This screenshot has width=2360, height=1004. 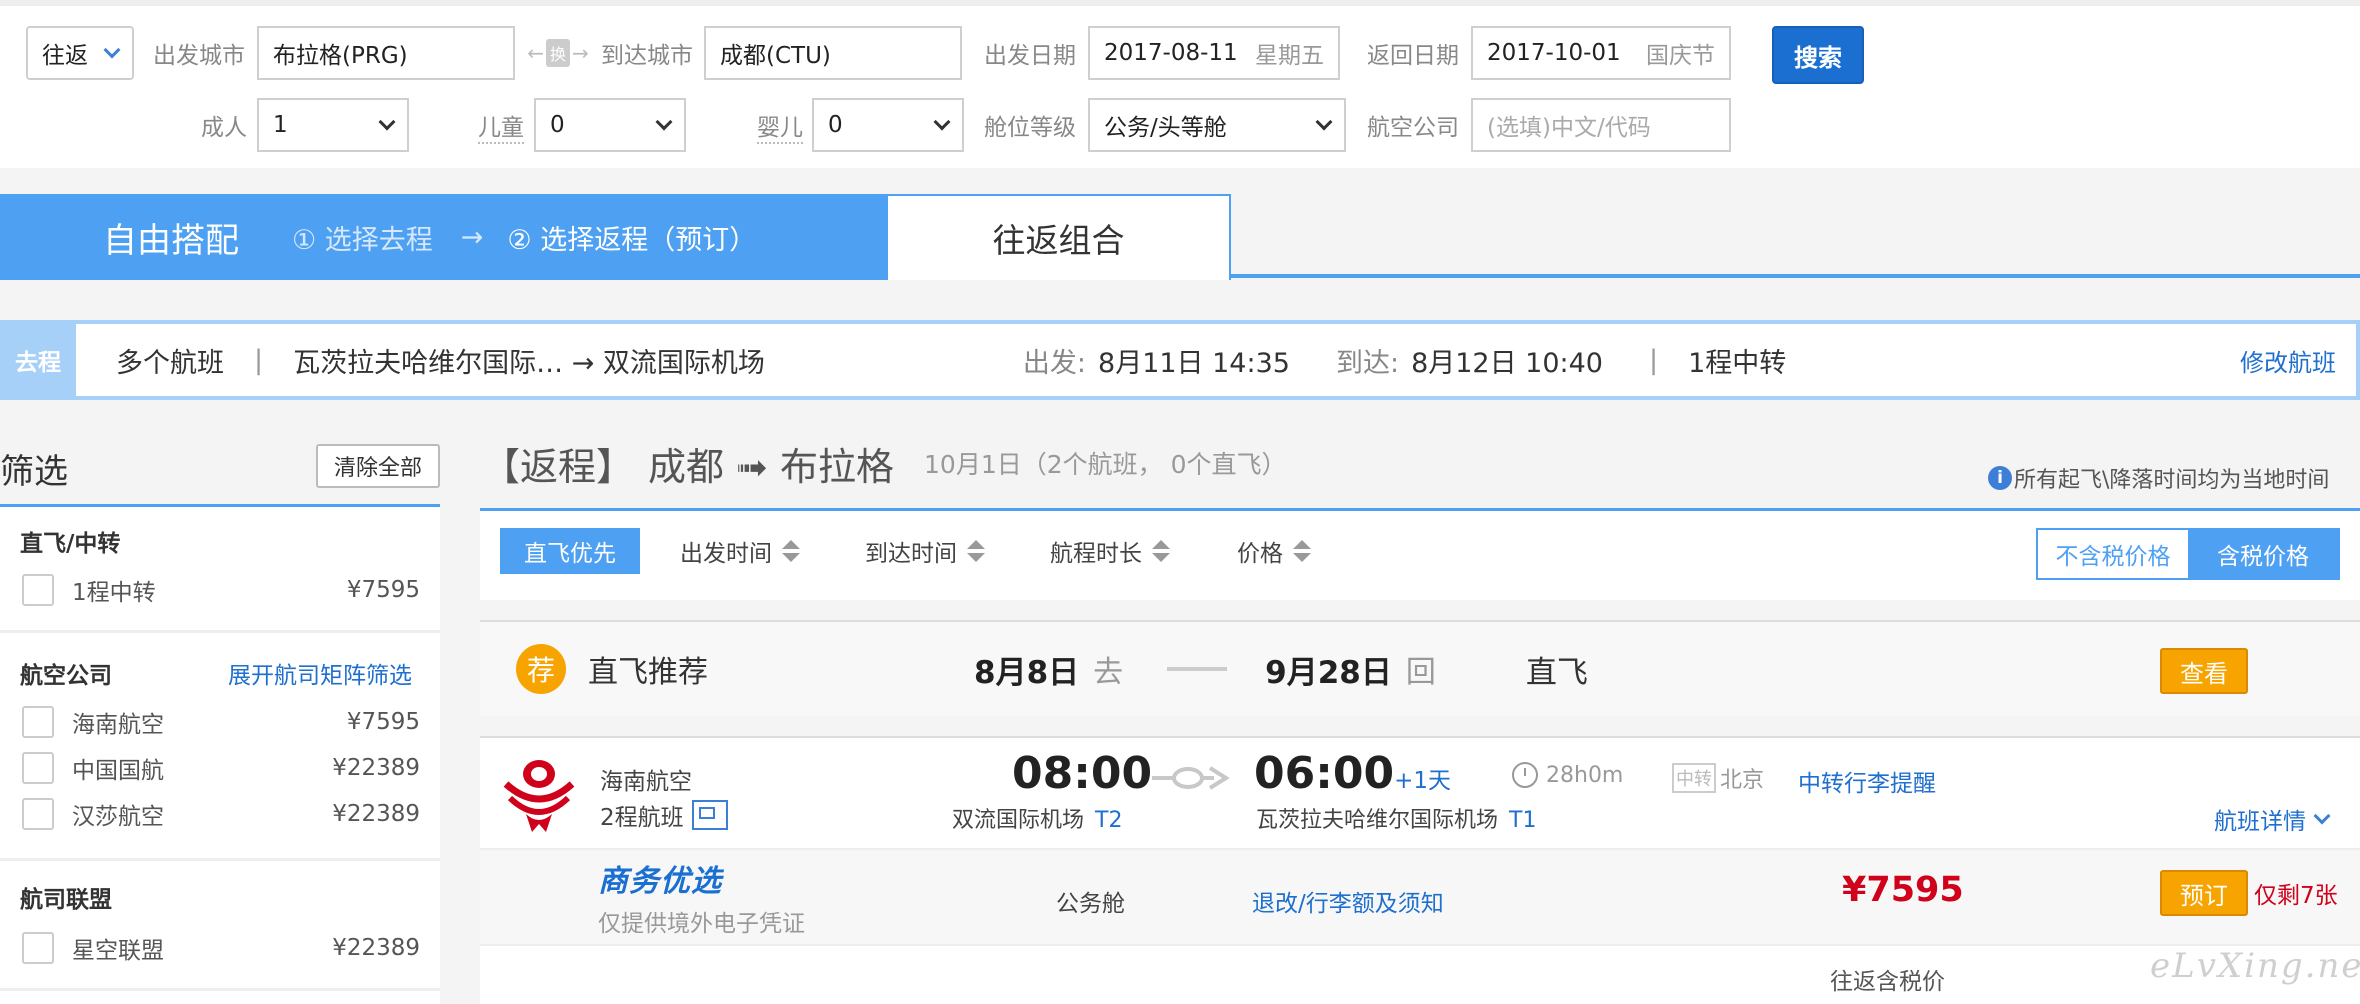 What do you see at coordinates (1090, 904) in the screenshot?
I see `fare-cabin: 公务舱` at bounding box center [1090, 904].